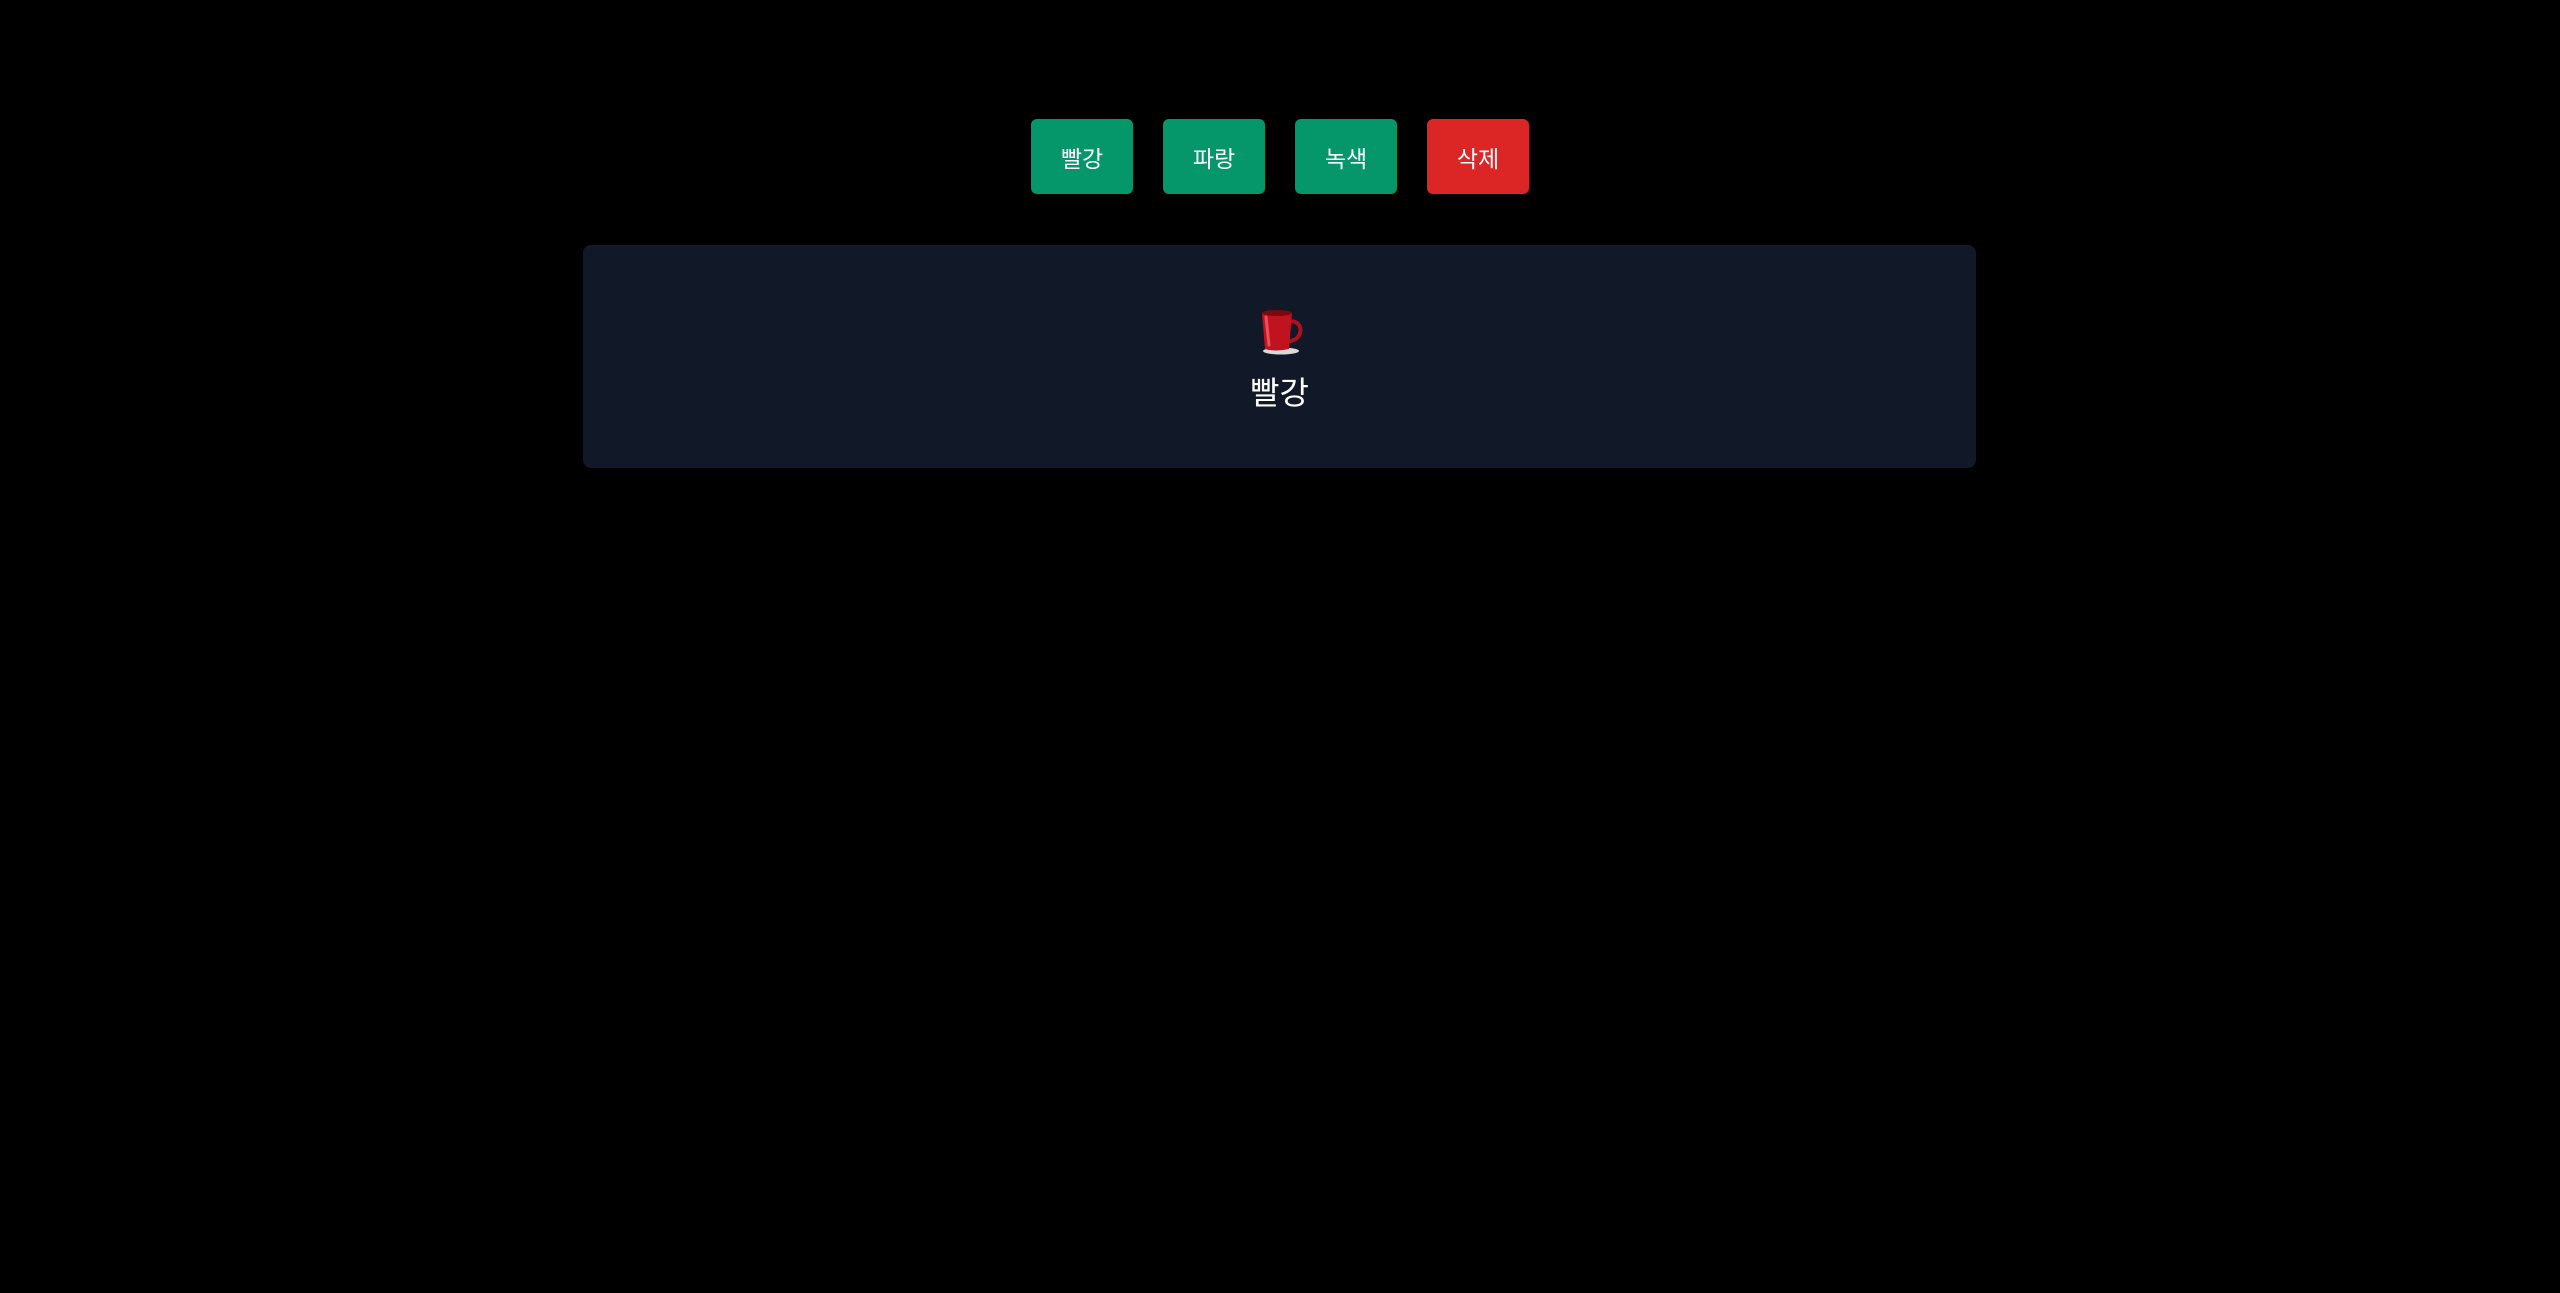 The image size is (2560, 1293). What do you see at coordinates (1478, 156) in the screenshot?
I see `delete-button: 삭제` at bounding box center [1478, 156].